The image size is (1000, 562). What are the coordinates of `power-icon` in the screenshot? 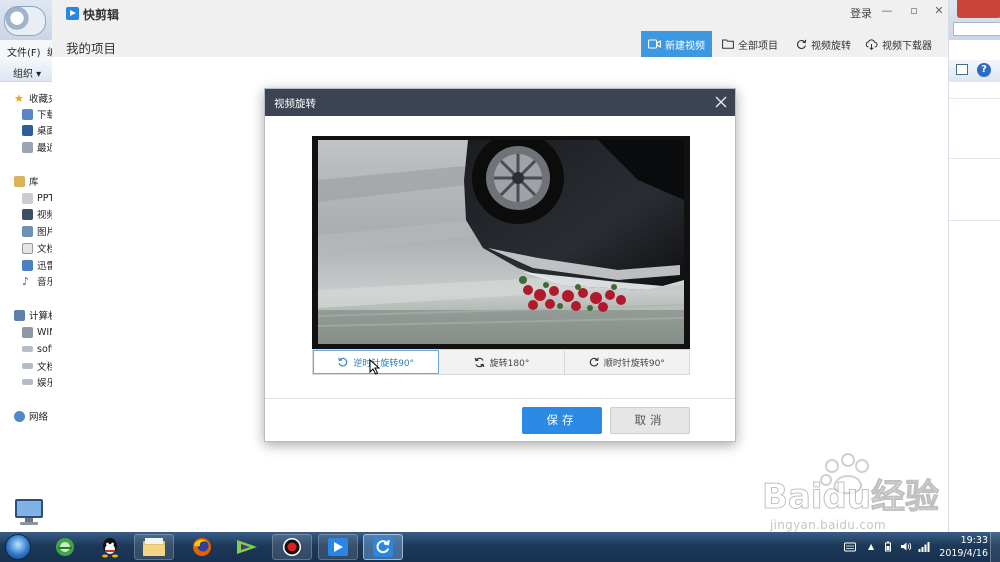 It's located at (888, 546).